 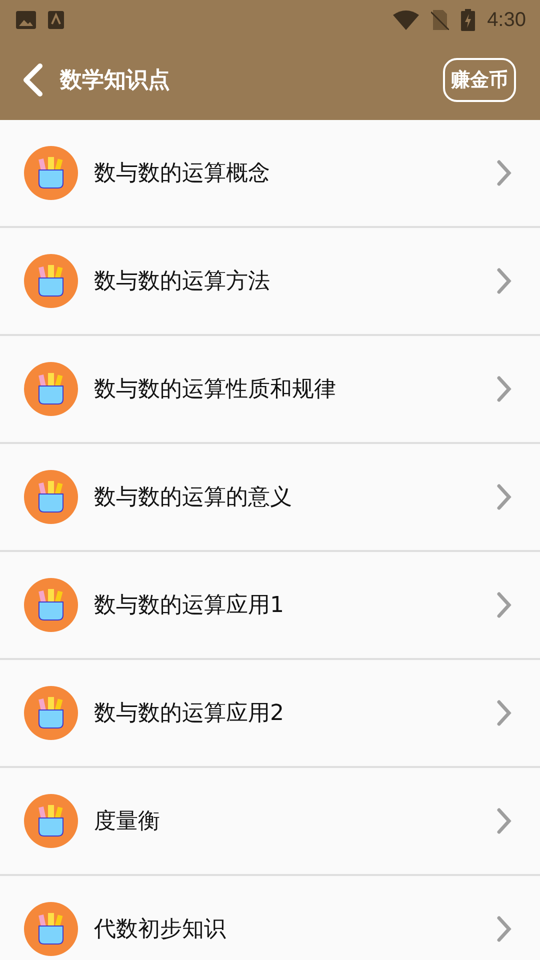 I want to click on no-sim-icon, so click(x=440, y=20).